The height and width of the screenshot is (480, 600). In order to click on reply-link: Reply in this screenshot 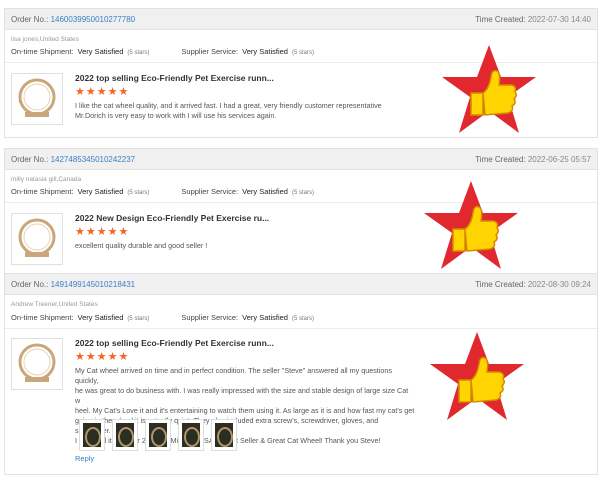, I will do `click(84, 458)`.